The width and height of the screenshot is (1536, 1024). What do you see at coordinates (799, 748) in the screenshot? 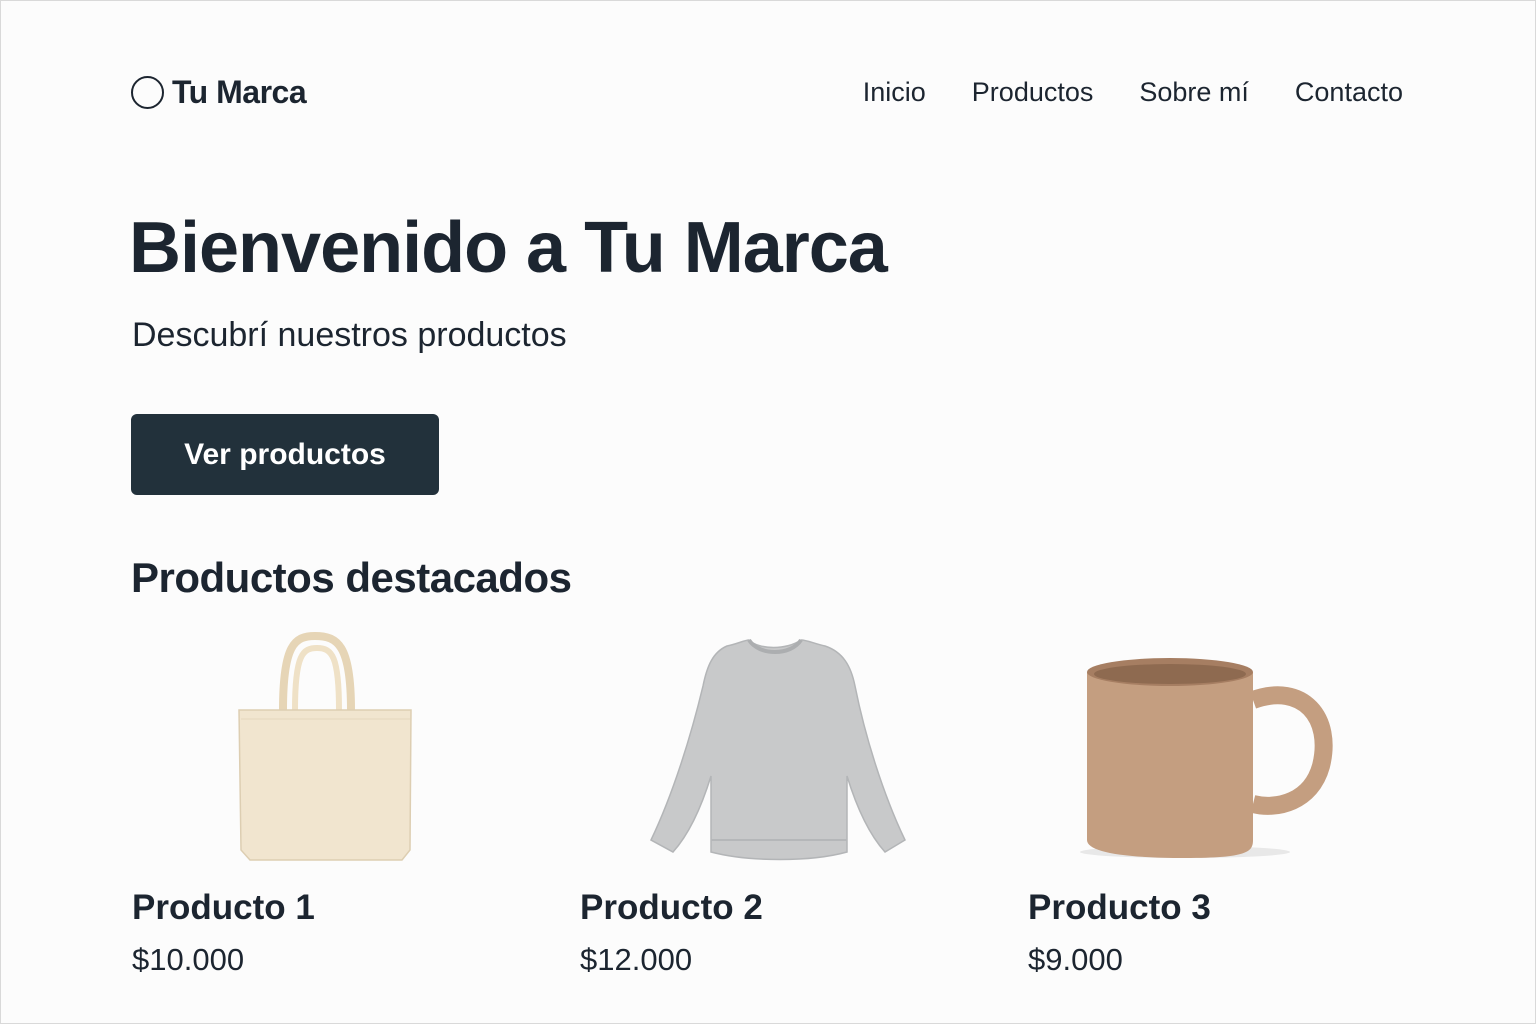
I see `sweatshirt-image` at bounding box center [799, 748].